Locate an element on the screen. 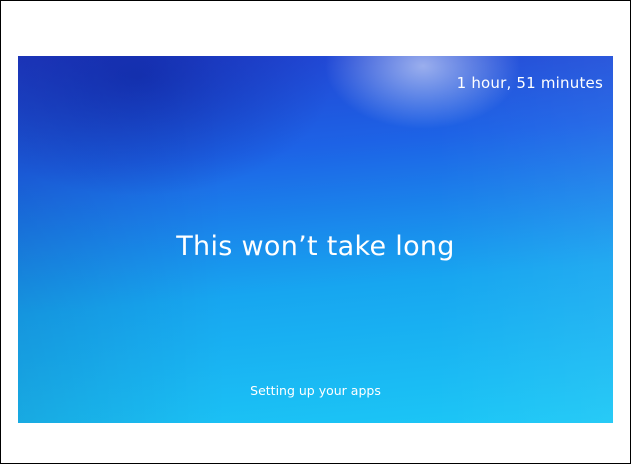 Image resolution: width=631 pixels, height=464 pixels. time-remaining: 1 hour, 51 minutes is located at coordinates (529, 83).